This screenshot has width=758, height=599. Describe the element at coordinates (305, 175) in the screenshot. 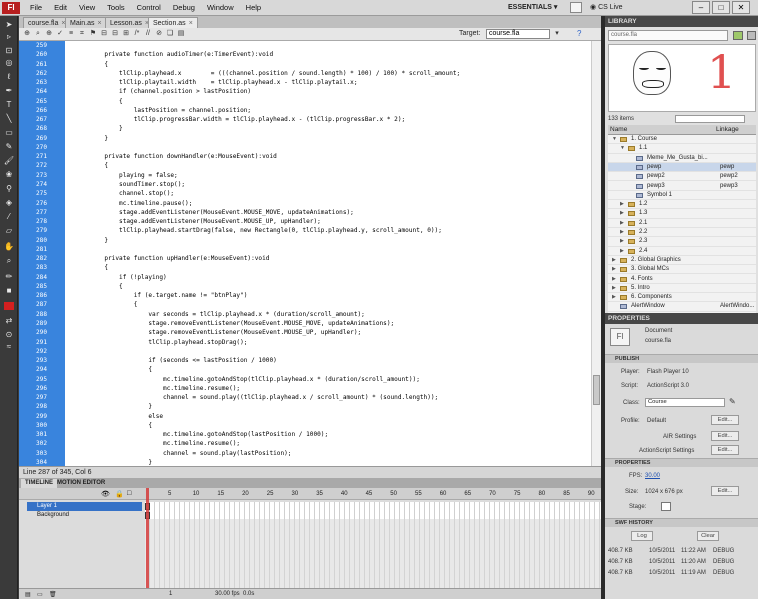

I see `code-line: 273 playing = false;` at that location.